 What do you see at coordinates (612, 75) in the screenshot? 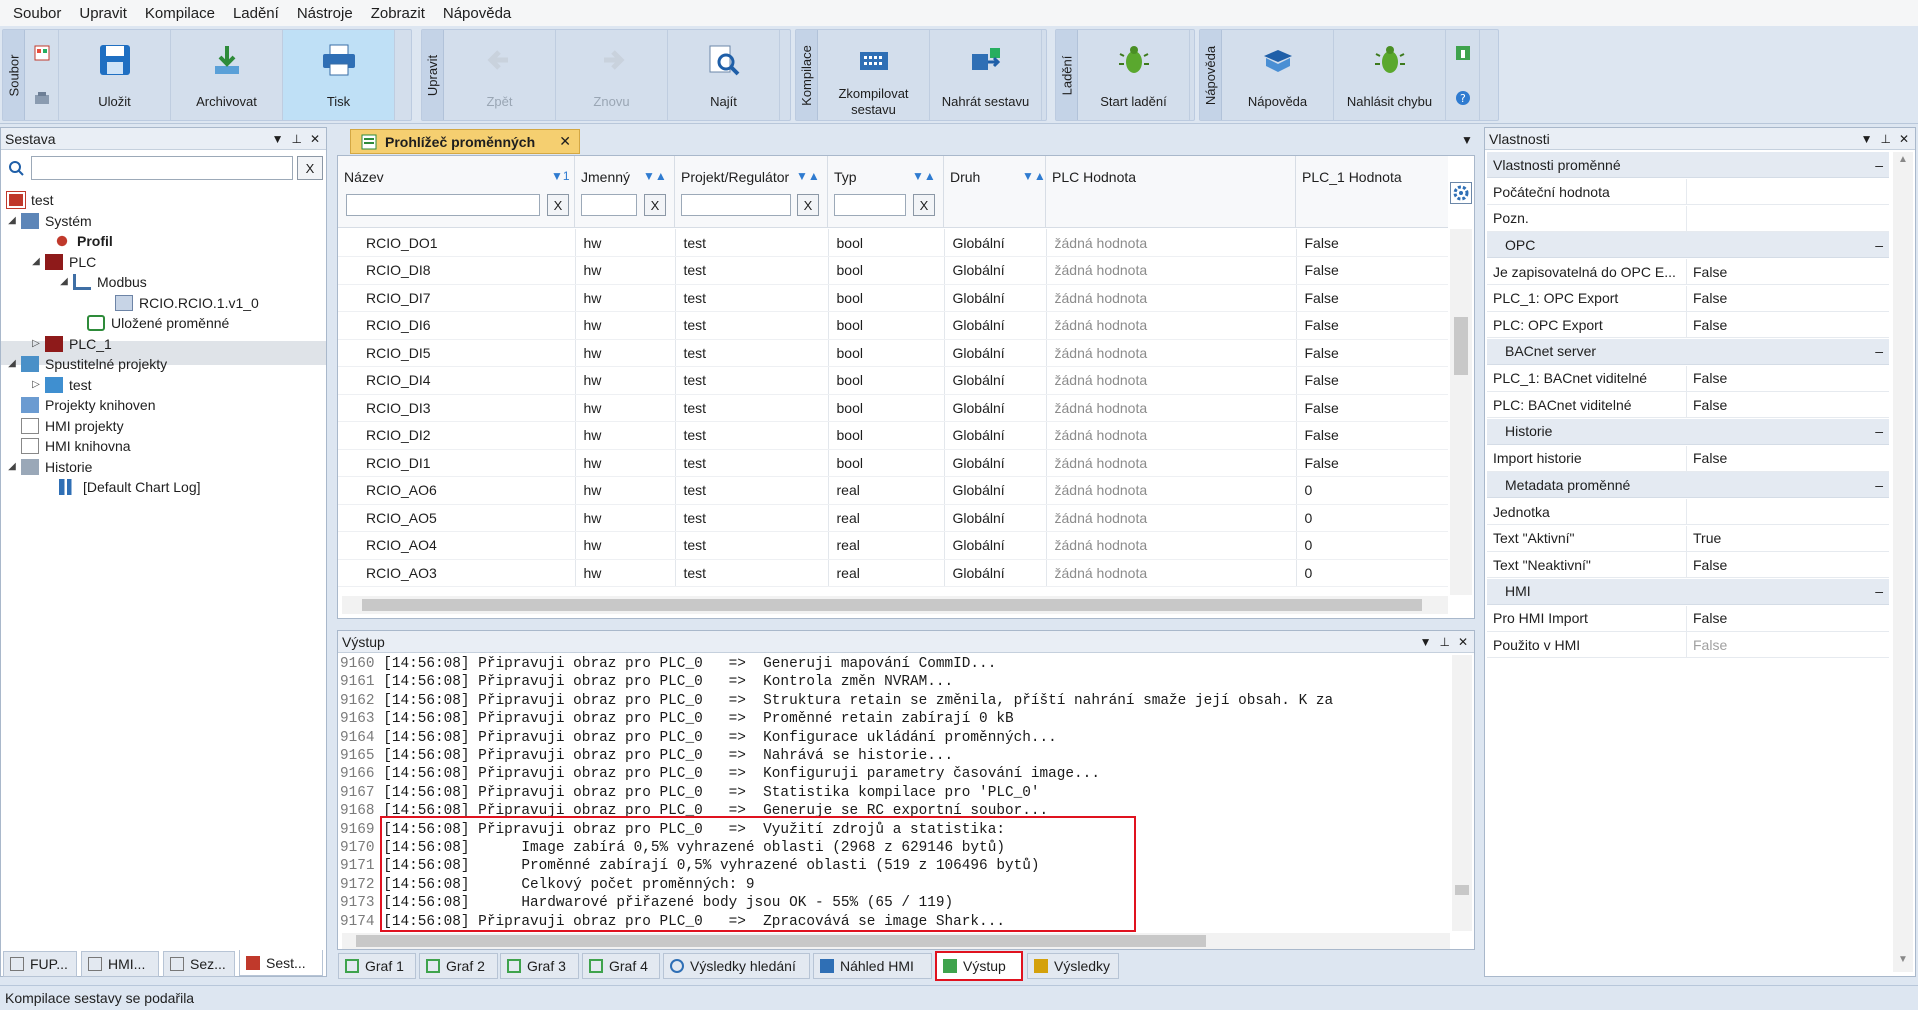
I see `redo-button: Znovu` at bounding box center [612, 75].